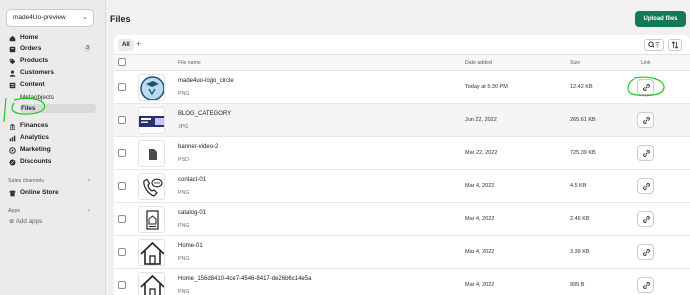 The height and width of the screenshot is (295, 690). Describe the element at coordinates (51, 38) in the screenshot. I see `sidebar-item-home: Home` at that location.